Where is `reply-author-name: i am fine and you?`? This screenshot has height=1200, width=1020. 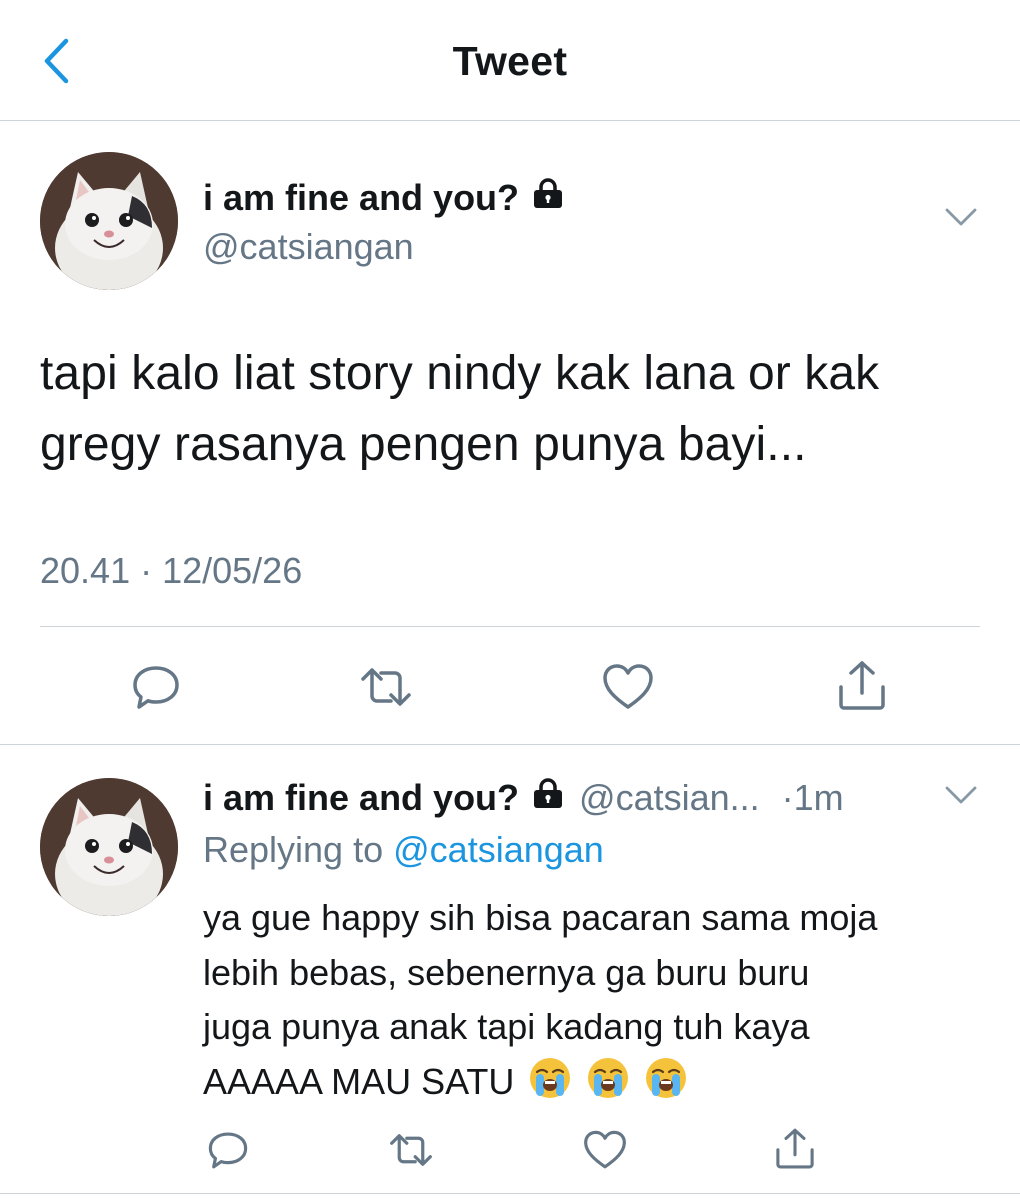
reply-author-name: i am fine and you? is located at coordinates (361, 798).